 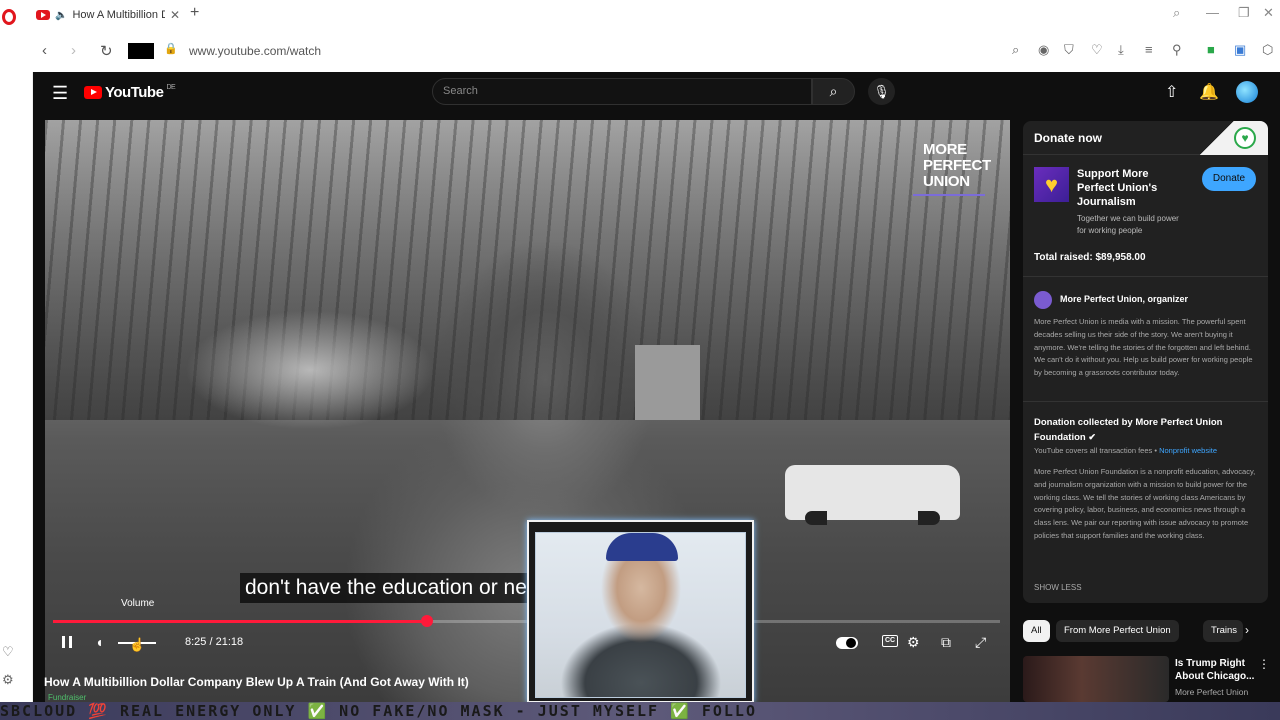 What do you see at coordinates (73, 50) in the screenshot?
I see `forward-icon: ›` at bounding box center [73, 50].